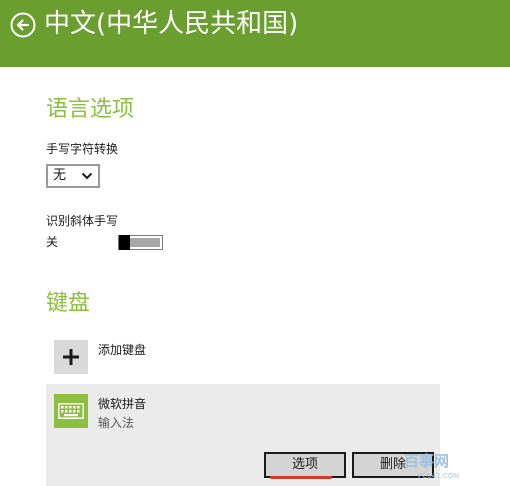 The width and height of the screenshot is (510, 486). I want to click on italic-handwriting-state: 关, so click(52, 242).